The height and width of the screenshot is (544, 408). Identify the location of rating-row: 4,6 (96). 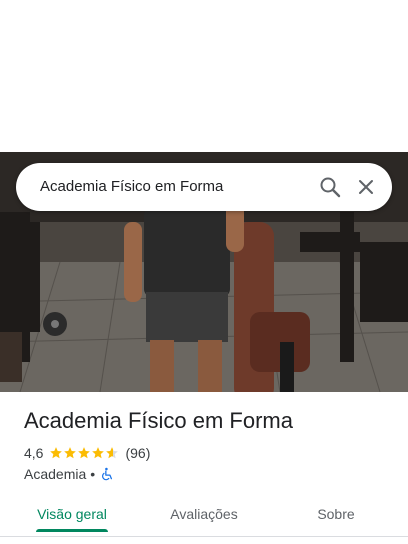
(87, 453).